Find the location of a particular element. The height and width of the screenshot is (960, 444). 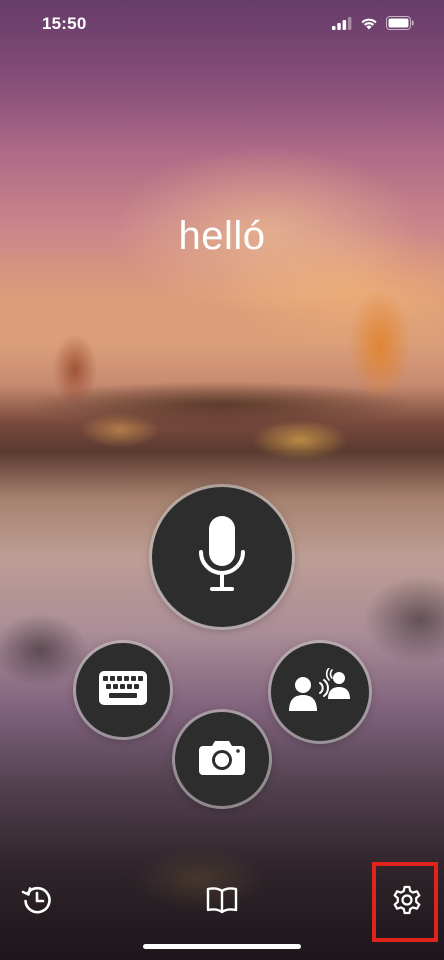

wifi-icon is located at coordinates (369, 26).